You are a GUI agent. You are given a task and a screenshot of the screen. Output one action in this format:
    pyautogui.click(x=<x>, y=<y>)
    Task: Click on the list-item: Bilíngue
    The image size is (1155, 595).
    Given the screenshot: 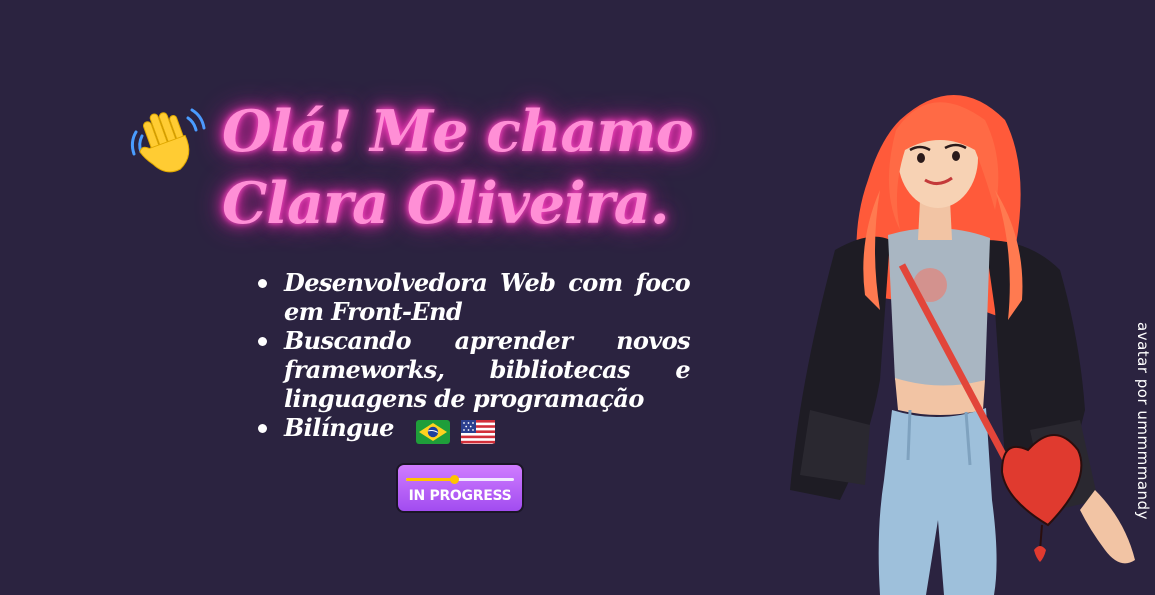 What is the action you would take?
    pyautogui.click(x=472, y=428)
    